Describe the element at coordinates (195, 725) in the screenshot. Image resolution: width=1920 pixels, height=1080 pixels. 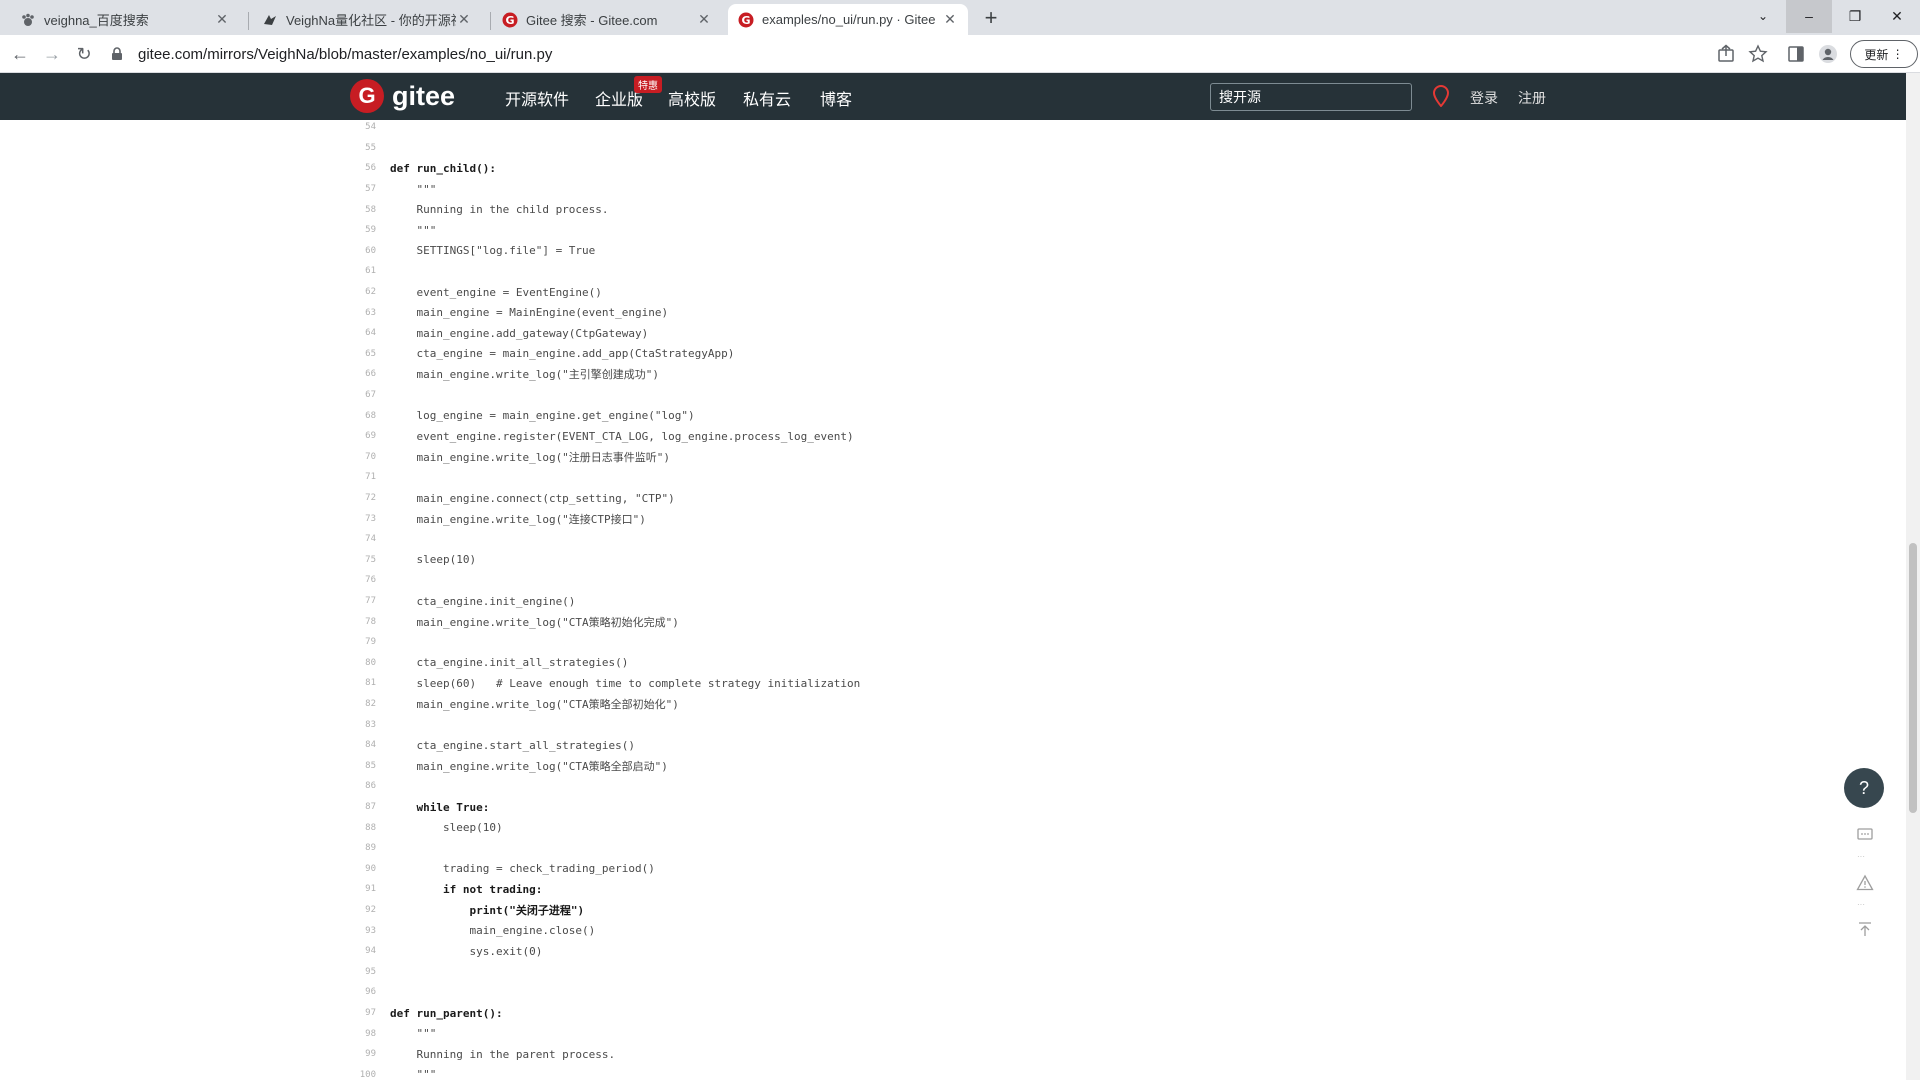
I see `line-number: 83` at that location.